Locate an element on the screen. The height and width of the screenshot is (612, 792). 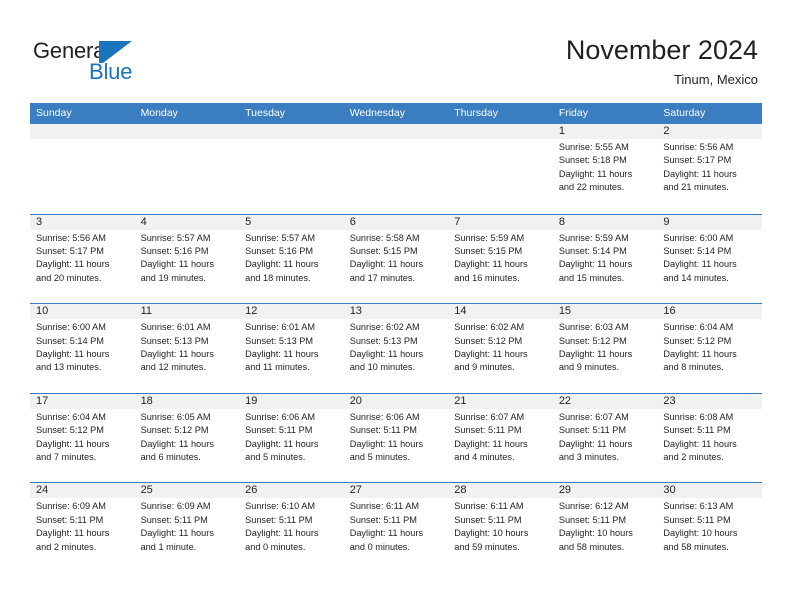
day-number: 18 is located at coordinates (146, 400).